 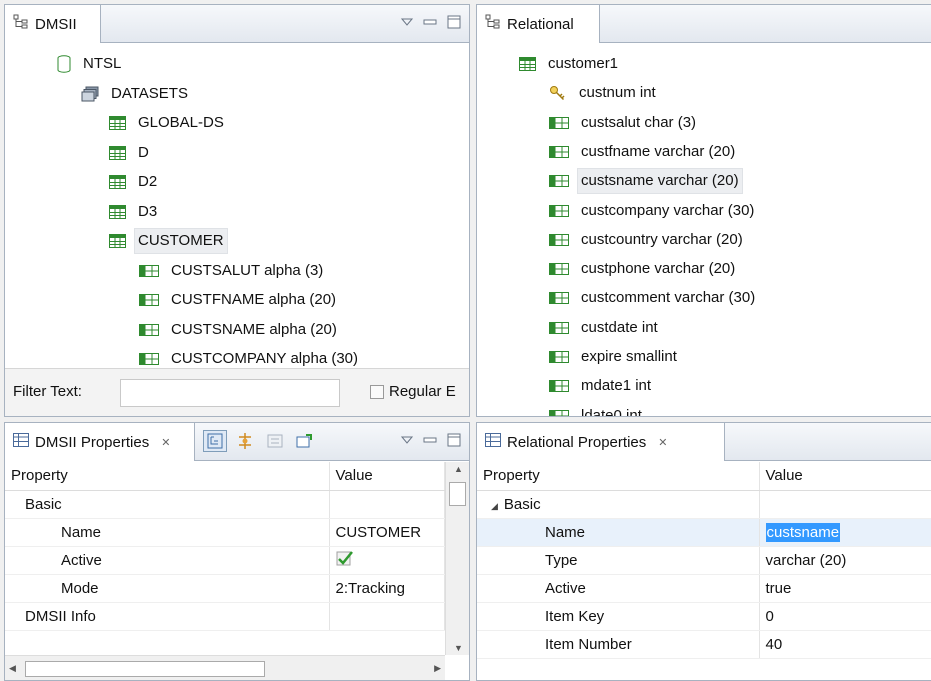 What do you see at coordinates (387, 588) in the screenshot?
I see `value-cell: 2:Tracking` at bounding box center [387, 588].